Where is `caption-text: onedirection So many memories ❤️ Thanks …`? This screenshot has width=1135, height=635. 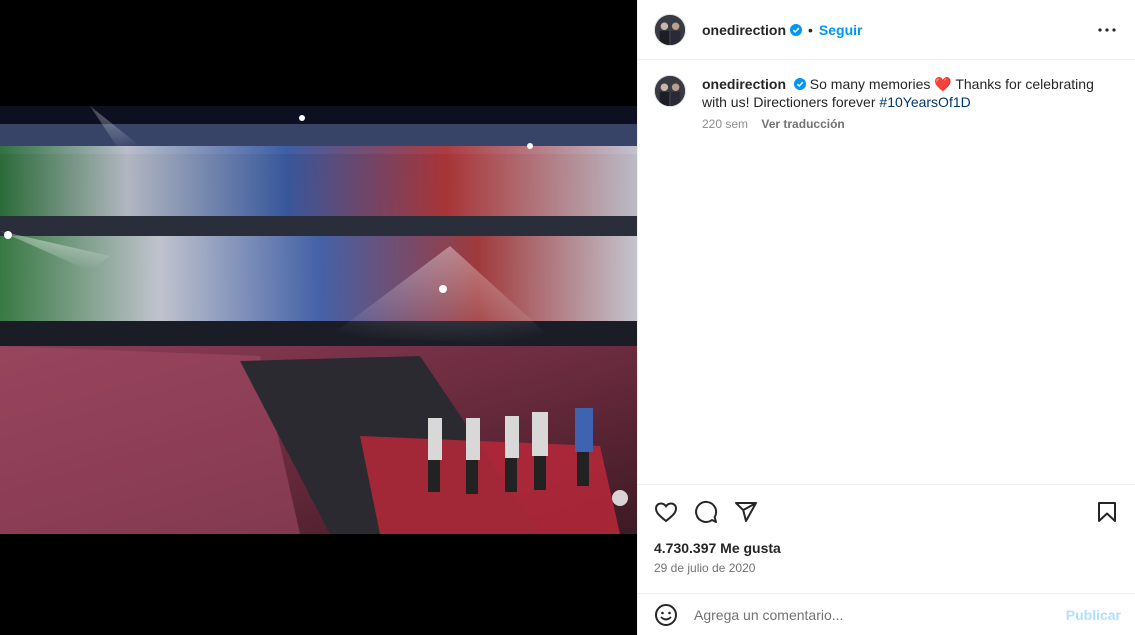
caption-text: onedirection So many memories ❤️ Thanks … is located at coordinates (907, 93).